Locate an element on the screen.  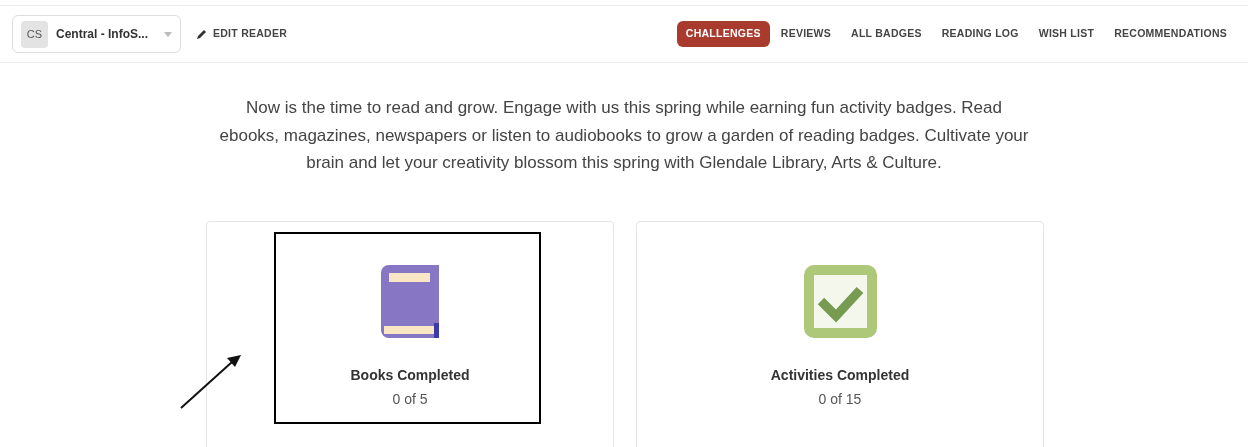
edit-reader-button: EDIT READER is located at coordinates (242, 34).